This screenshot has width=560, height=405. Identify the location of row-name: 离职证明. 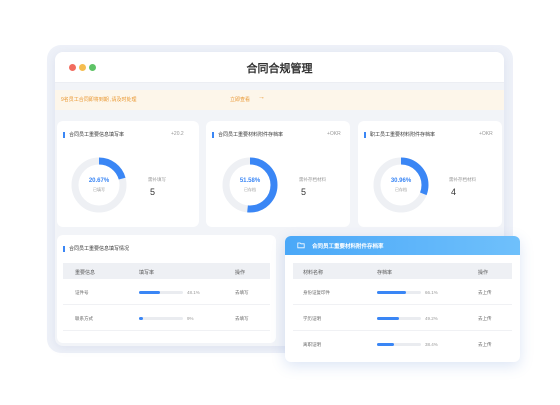
(312, 344).